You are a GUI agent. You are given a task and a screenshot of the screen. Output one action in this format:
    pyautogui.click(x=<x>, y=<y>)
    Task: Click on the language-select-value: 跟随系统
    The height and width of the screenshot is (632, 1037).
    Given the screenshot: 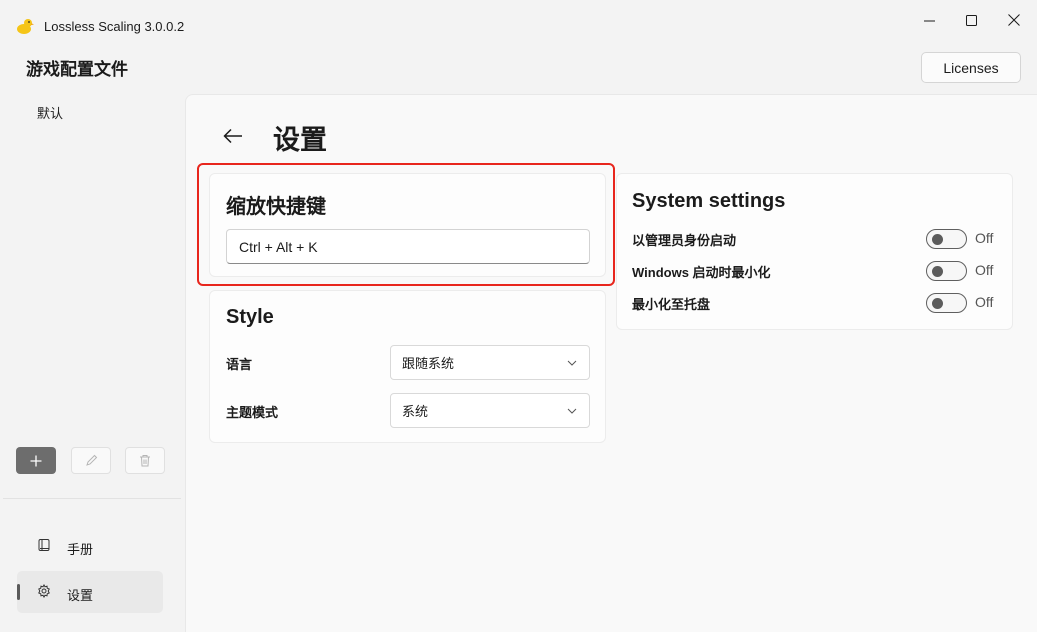 What is the action you would take?
    pyautogui.click(x=428, y=363)
    